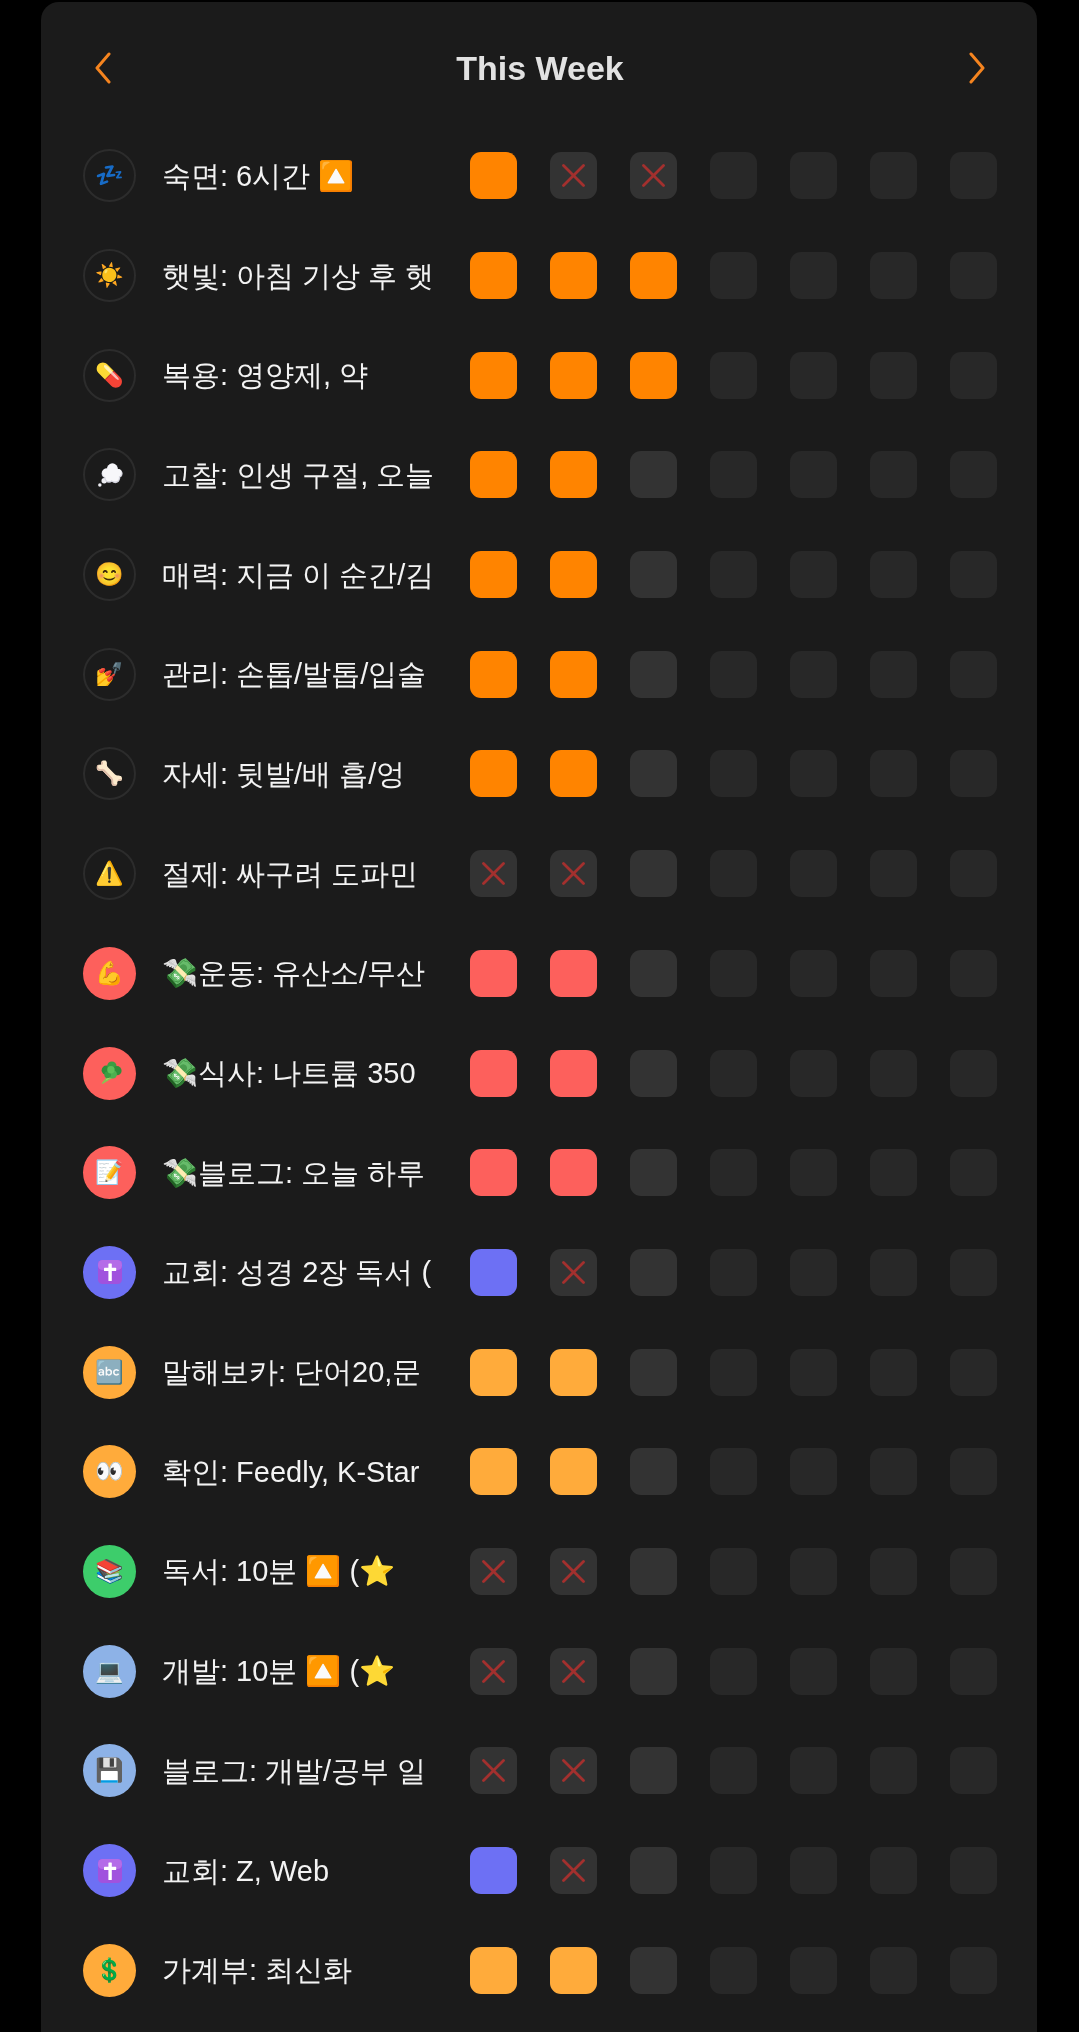  Describe the element at coordinates (109, 375) in the screenshot. I see `pill-icon: 💊` at that location.